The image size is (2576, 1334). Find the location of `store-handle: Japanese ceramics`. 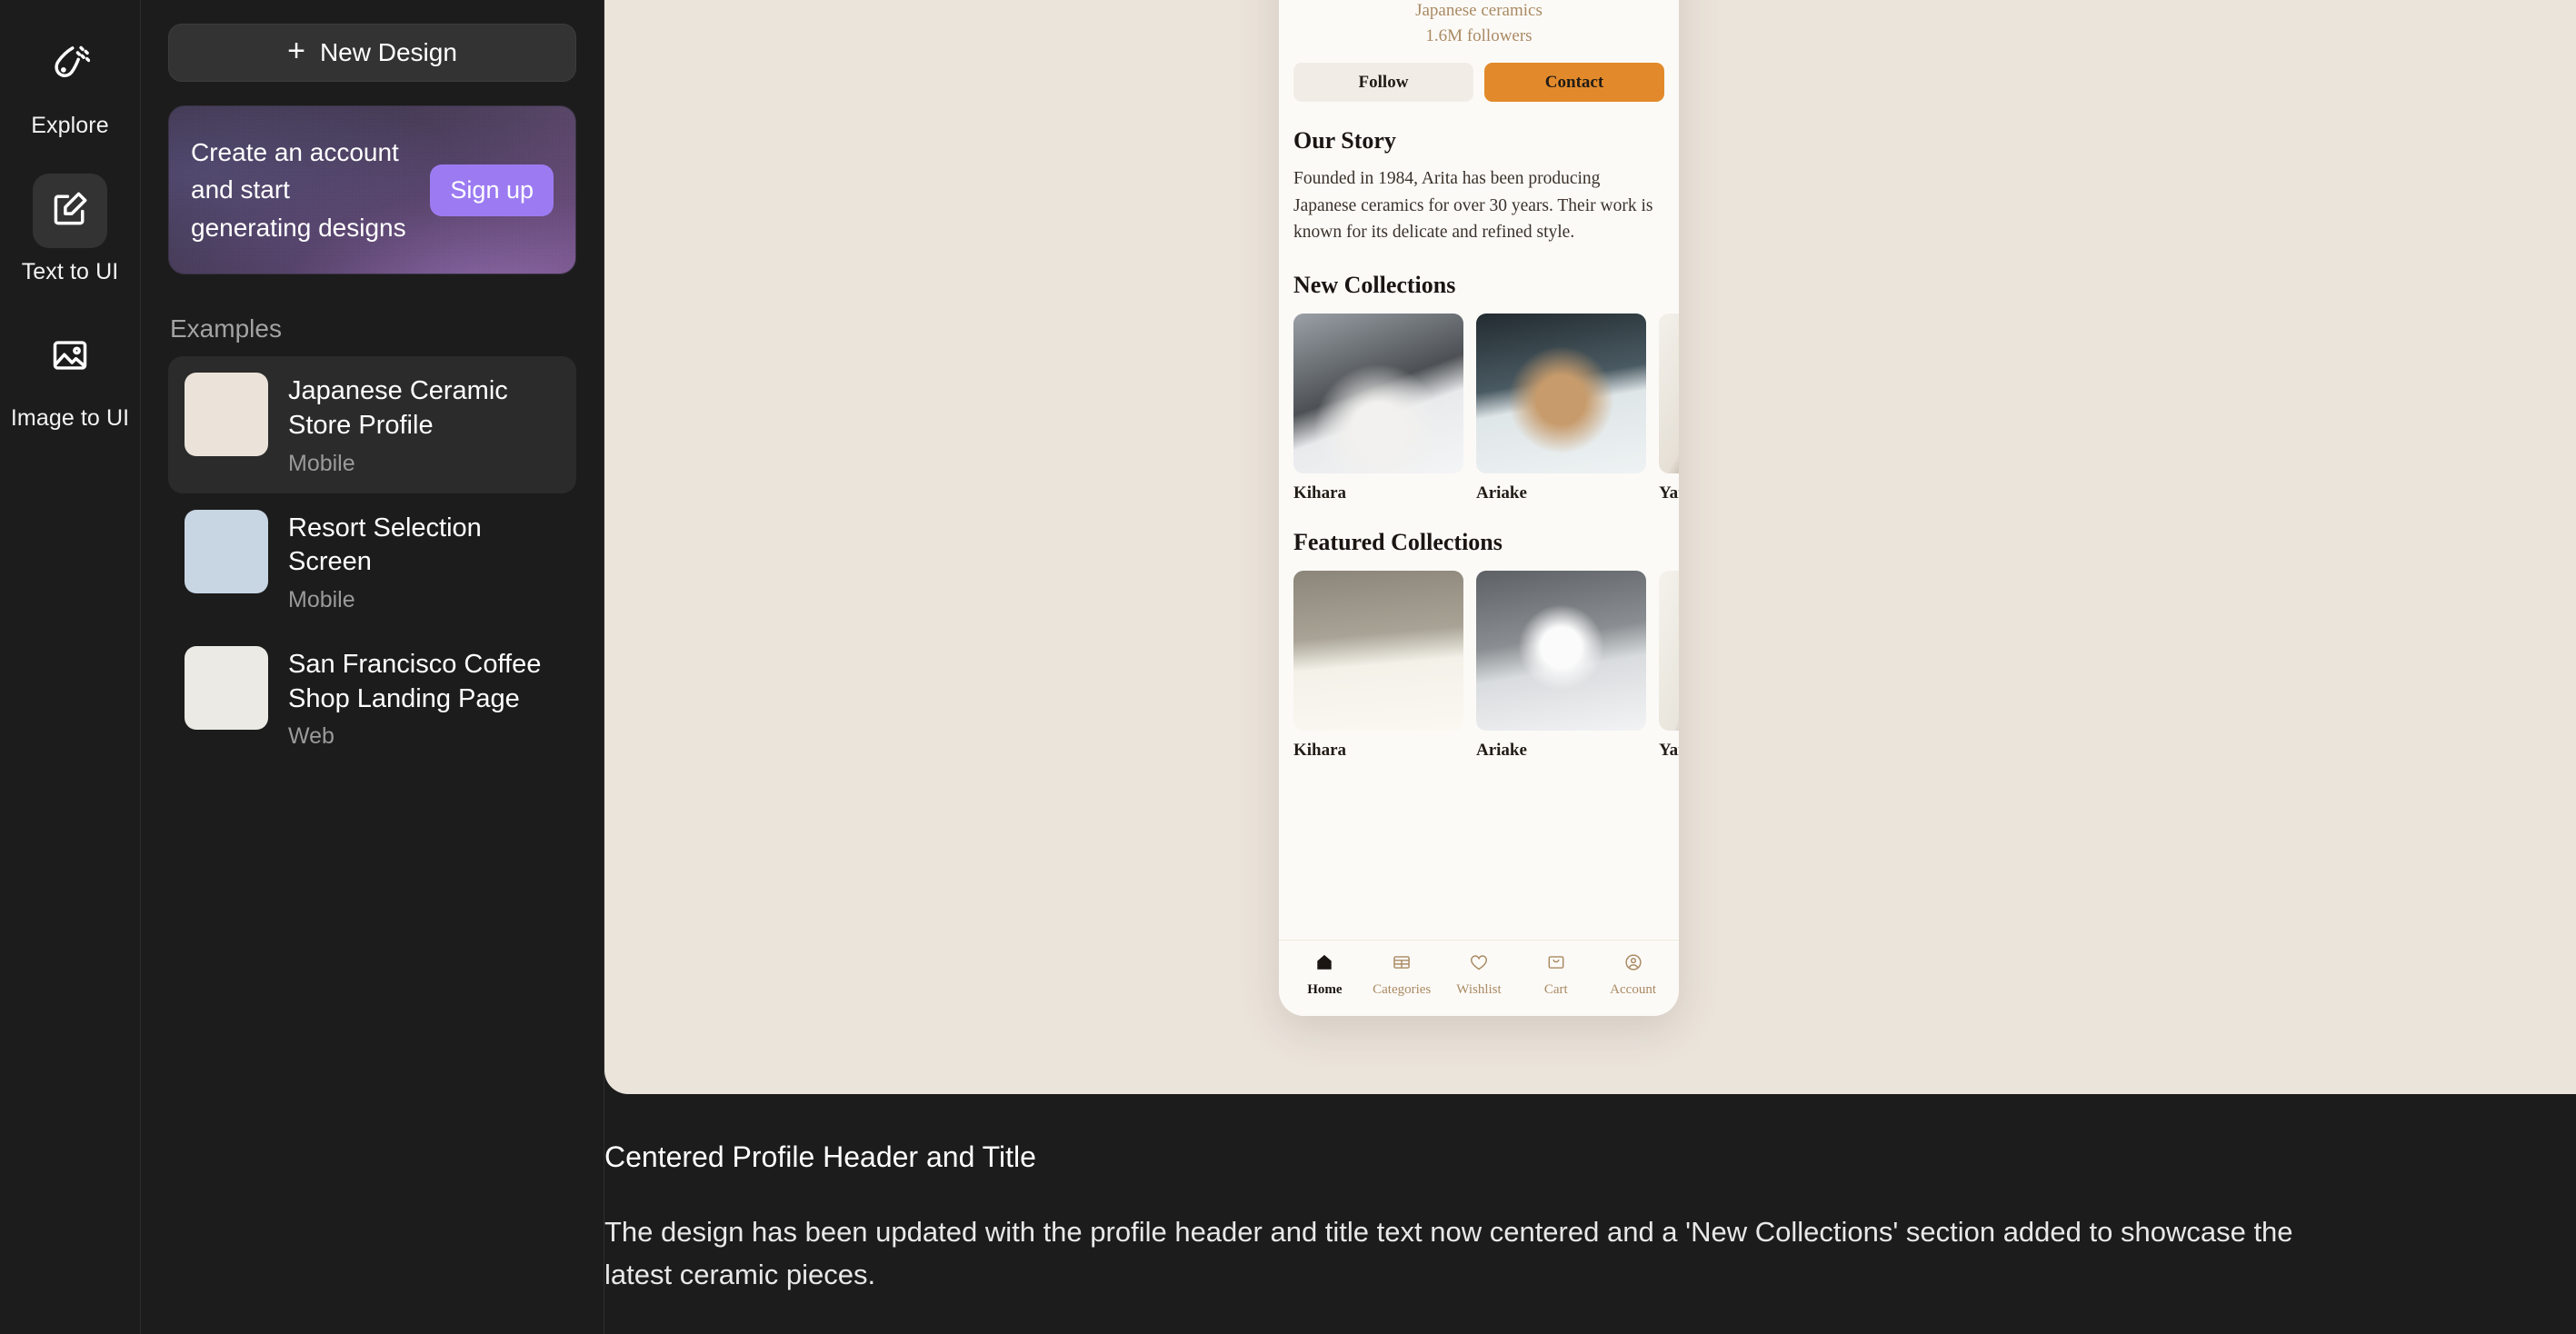

store-handle: Japanese ceramics is located at coordinates (1479, 11).